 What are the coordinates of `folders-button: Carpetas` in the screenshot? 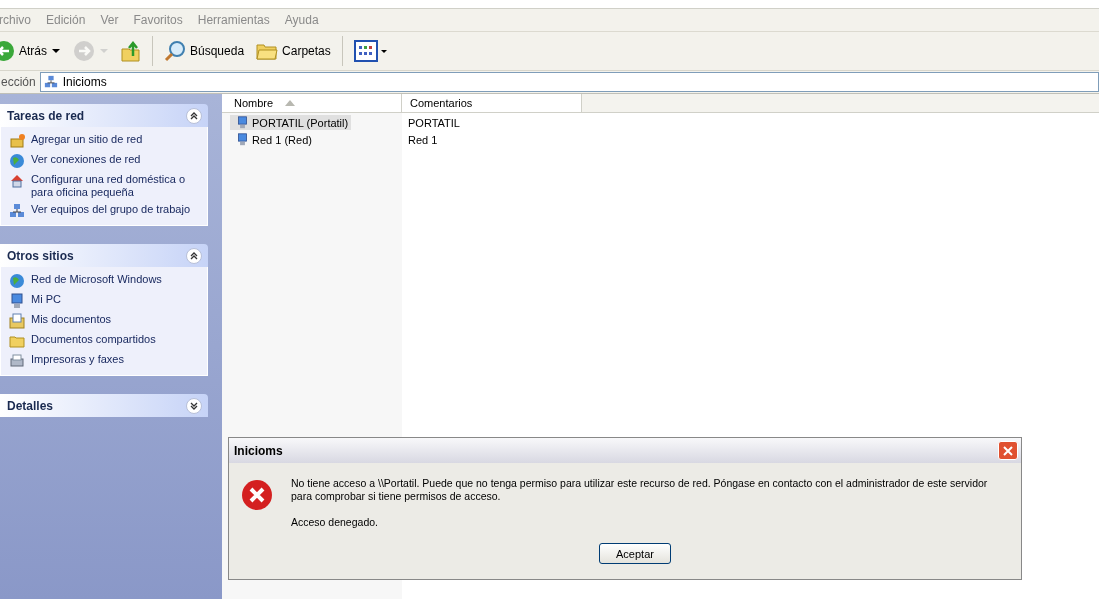 It's located at (293, 51).